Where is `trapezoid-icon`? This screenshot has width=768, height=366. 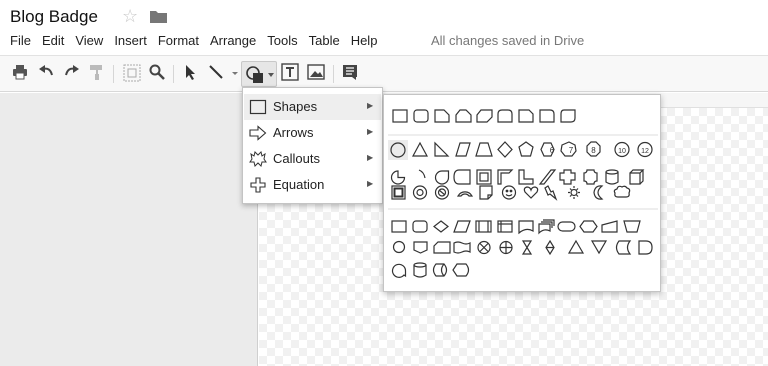
trapezoid-icon is located at coordinates (484, 149).